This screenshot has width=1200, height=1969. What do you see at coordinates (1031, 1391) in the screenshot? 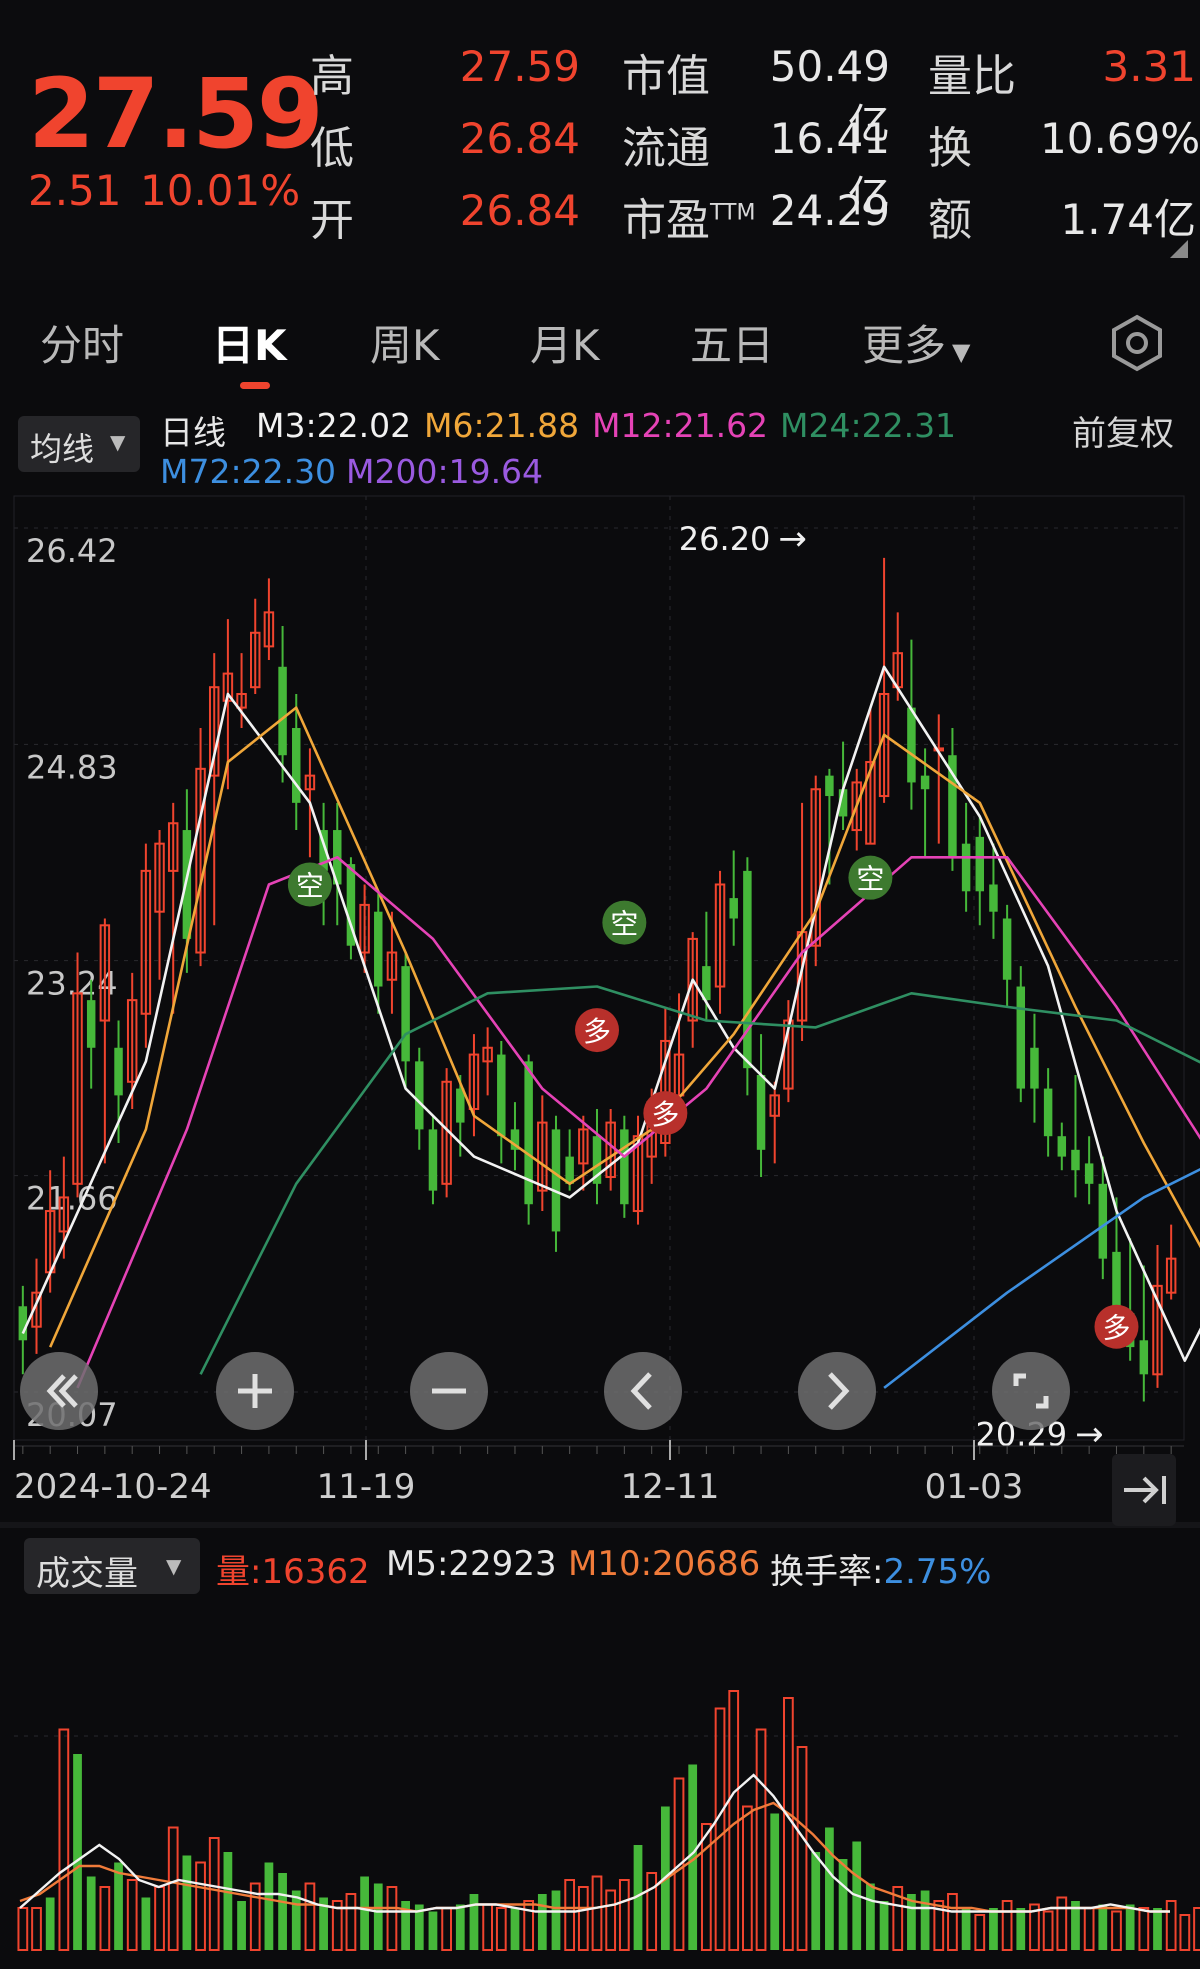
I see `fullscreen-button` at bounding box center [1031, 1391].